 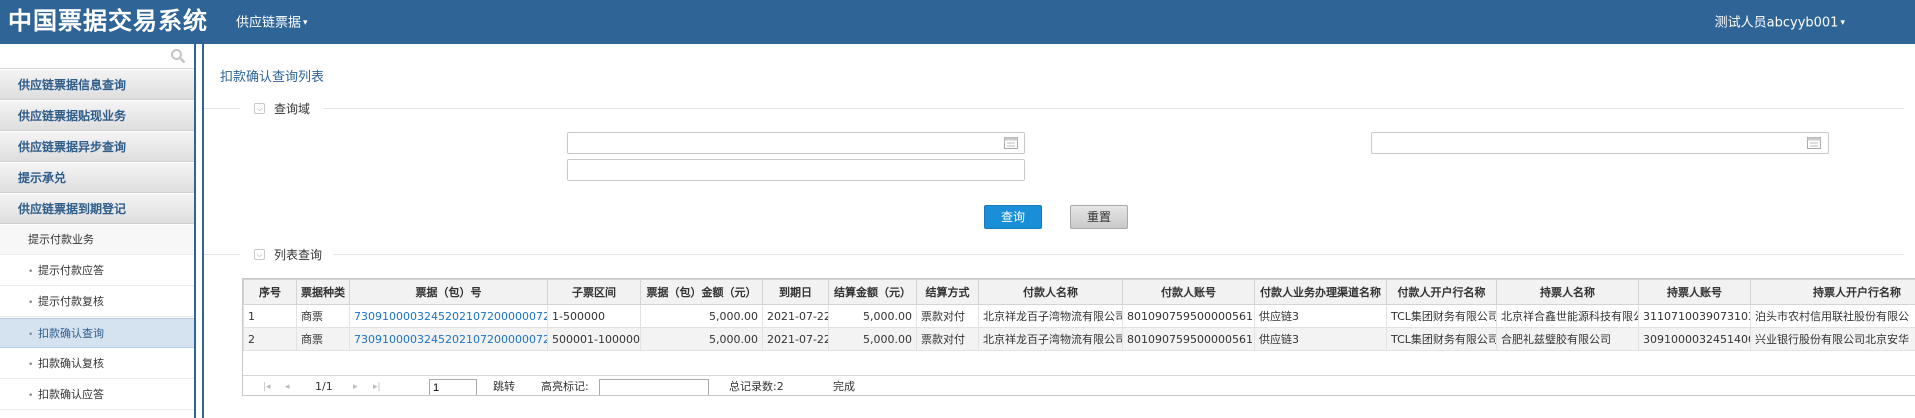 What do you see at coordinates (97, 147) in the screenshot?
I see `sidebar-group-async-query: 供应链票据异步查询` at bounding box center [97, 147].